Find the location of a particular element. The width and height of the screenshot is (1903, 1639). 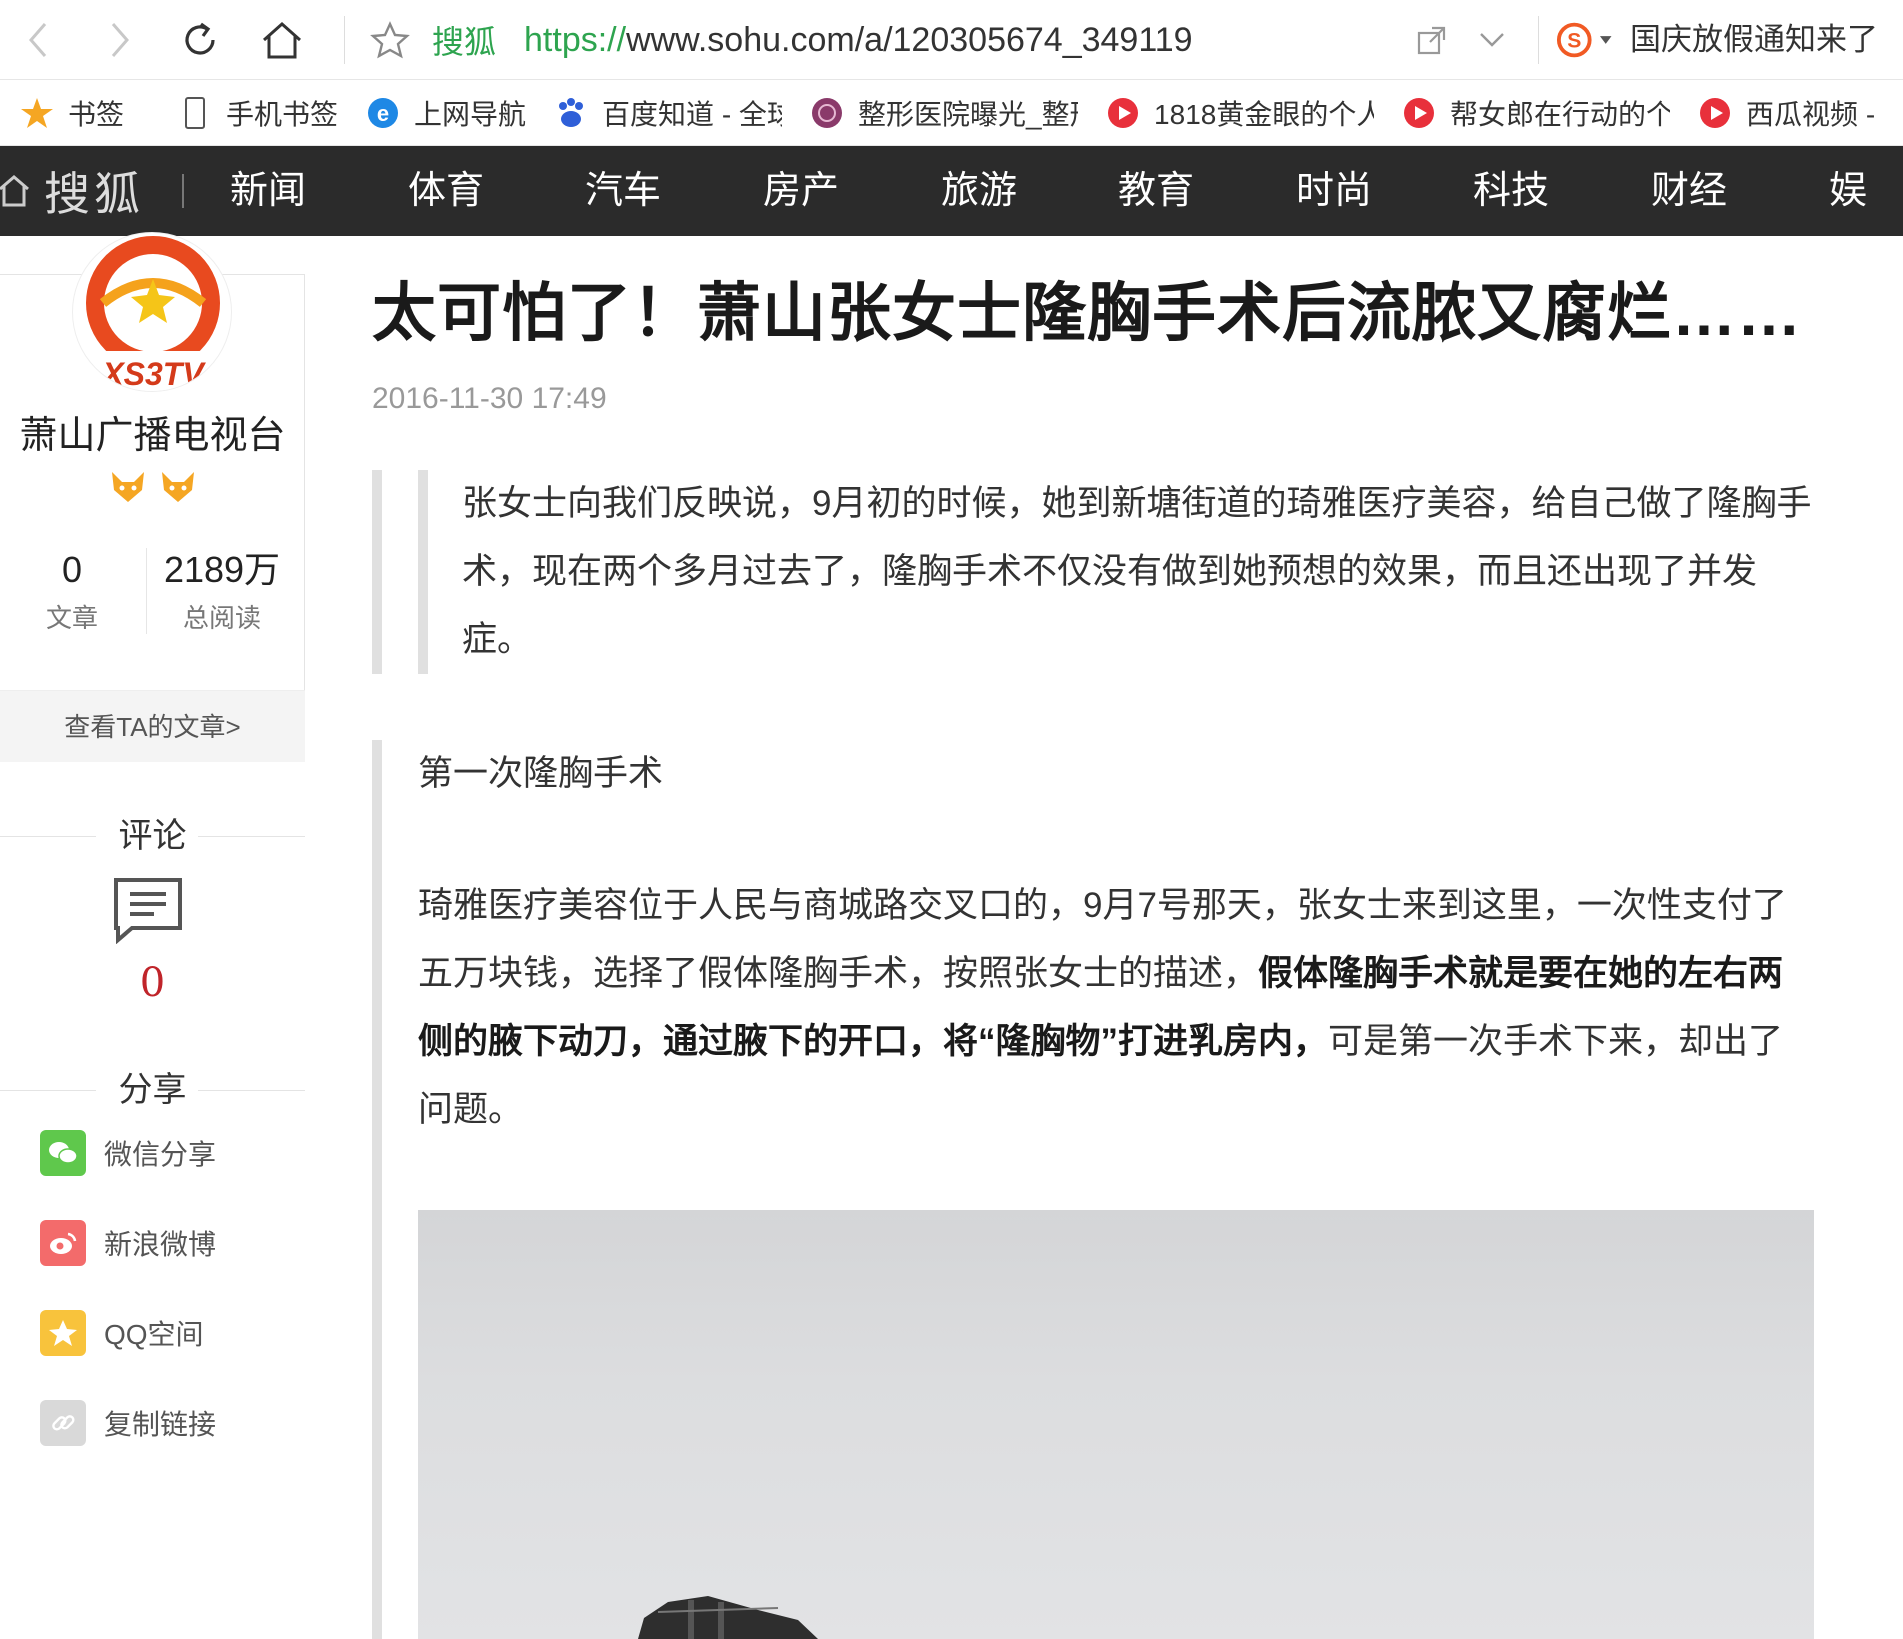

bookmark-item: 百度知道 - 全球最 is located at coordinates (668, 113).